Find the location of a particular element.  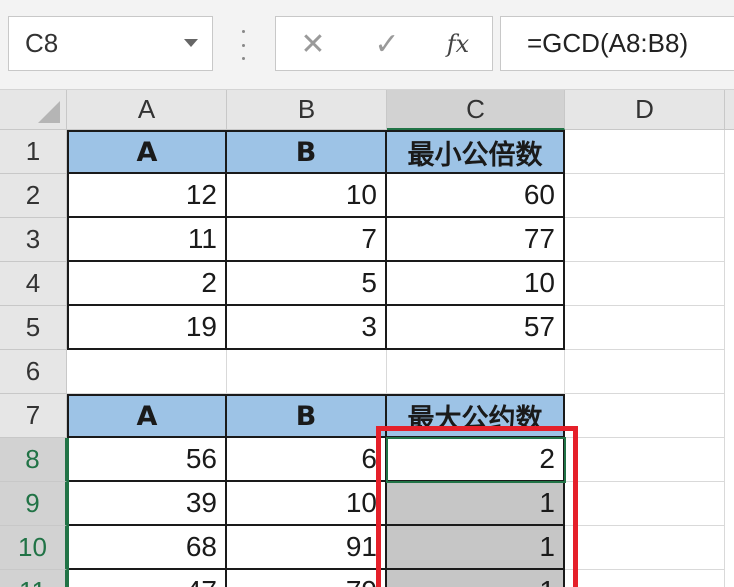

table1-header-b: B is located at coordinates (307, 153).